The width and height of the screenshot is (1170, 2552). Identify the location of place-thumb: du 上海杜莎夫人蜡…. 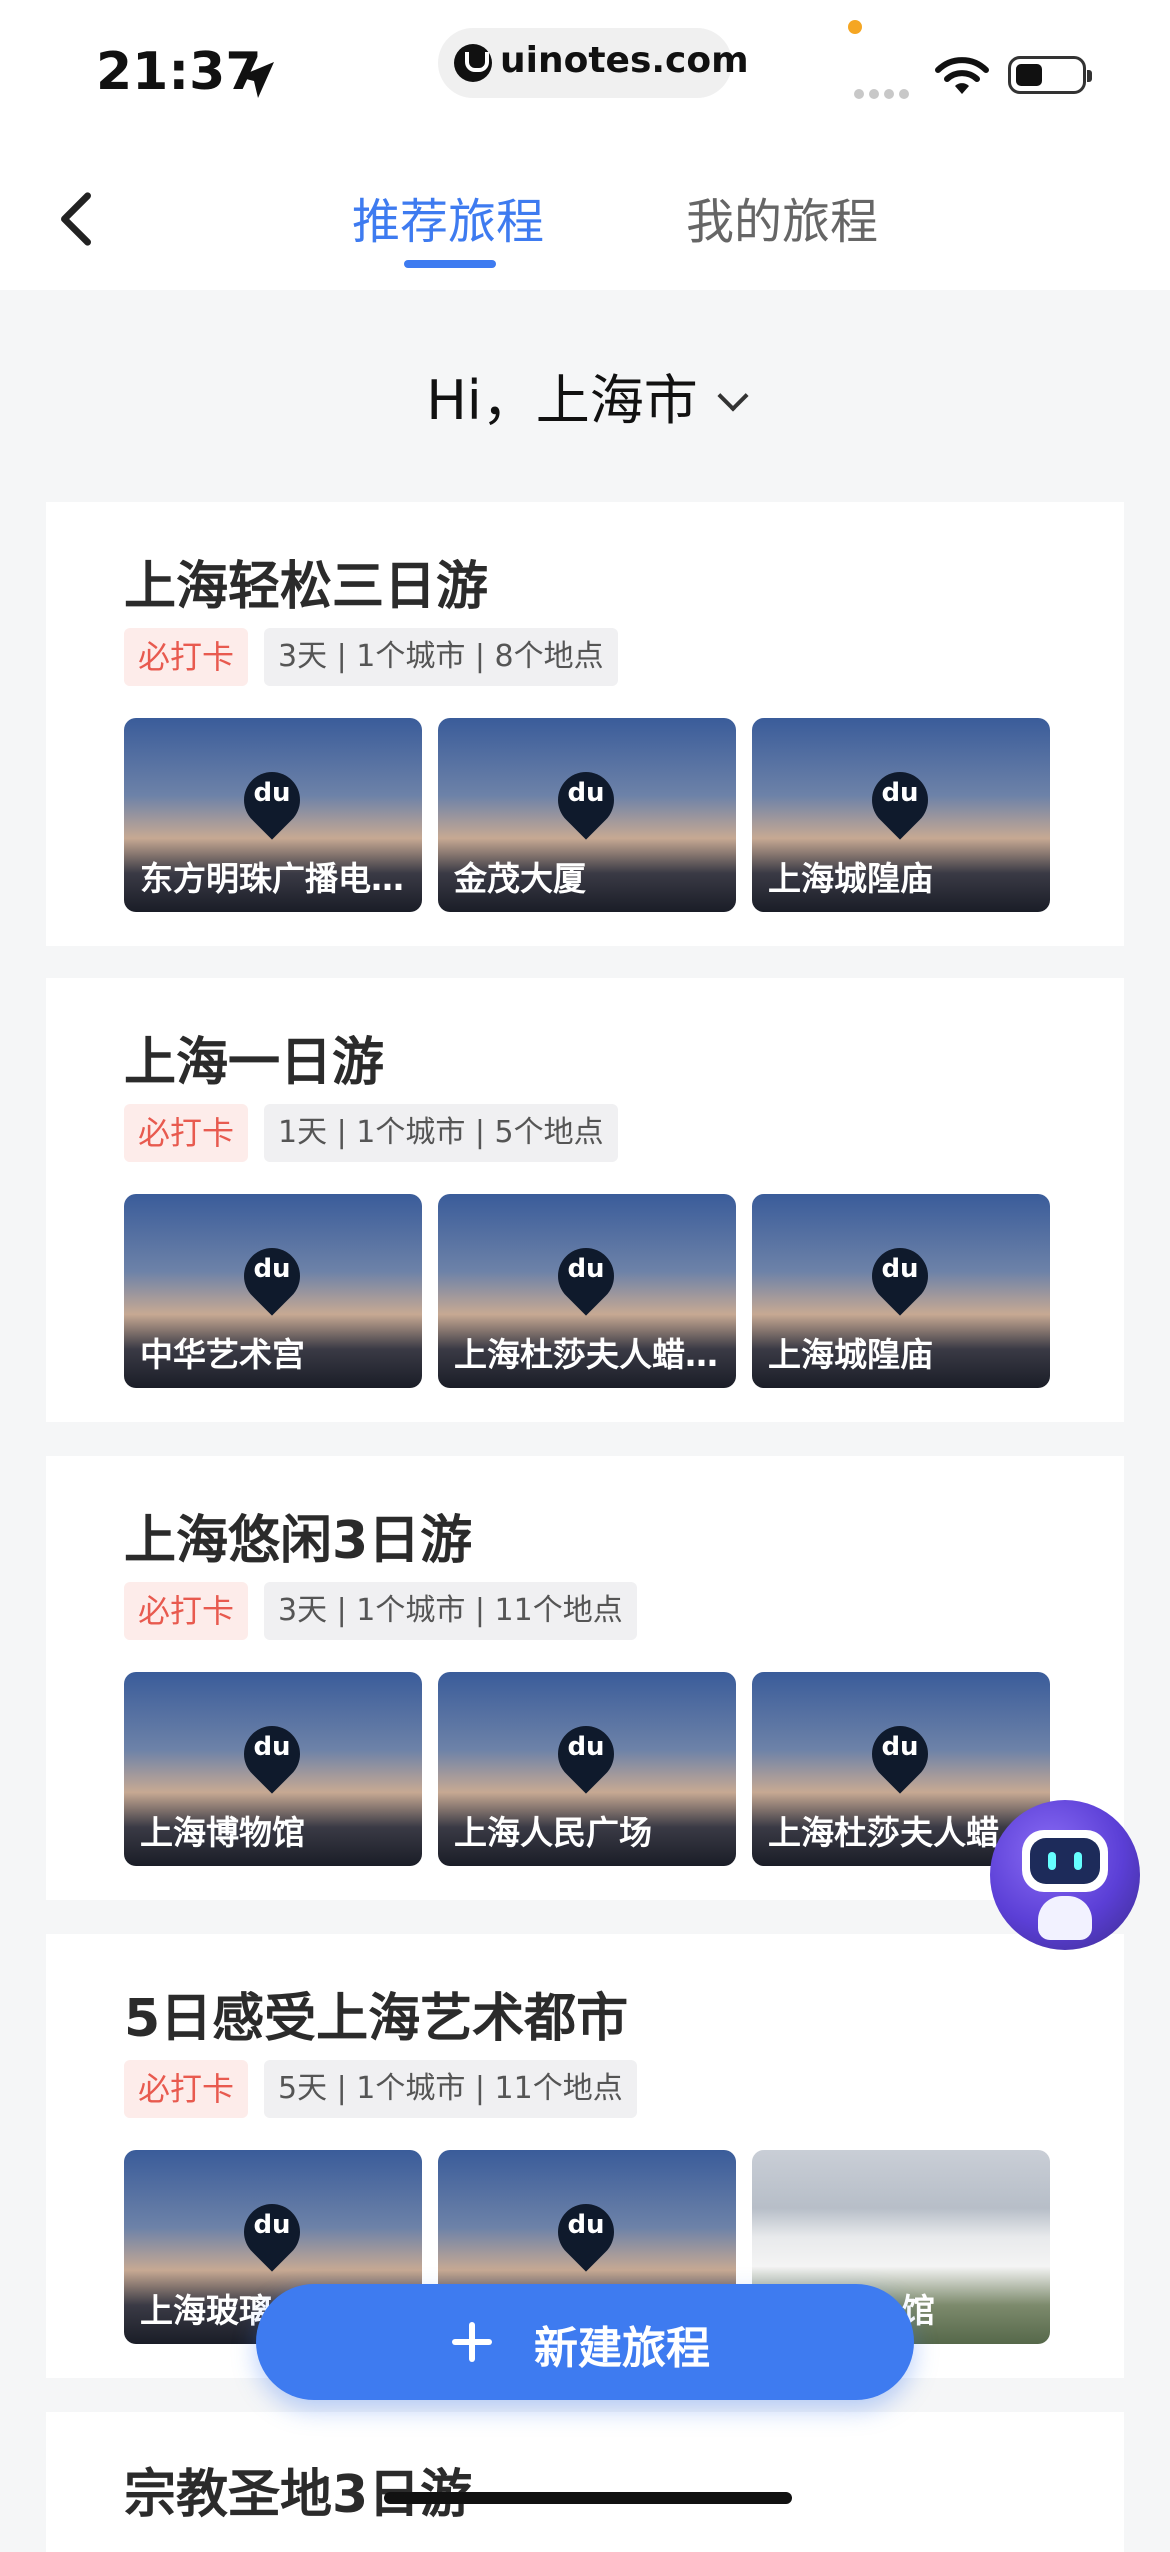
(587, 1291).